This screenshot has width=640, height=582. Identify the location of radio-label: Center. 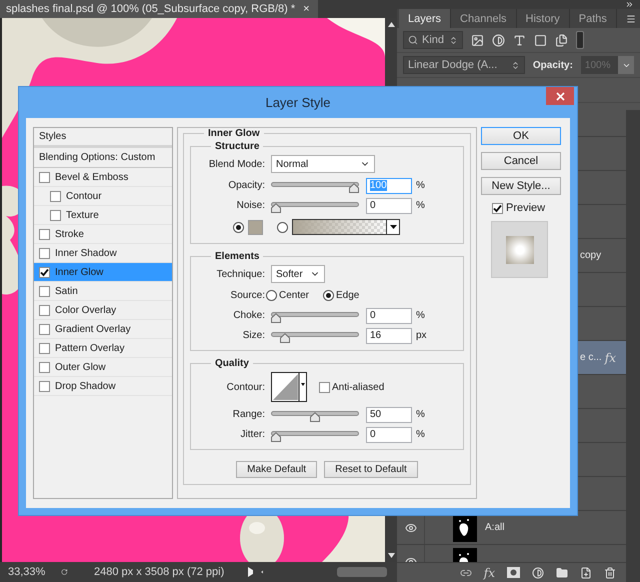
(294, 295).